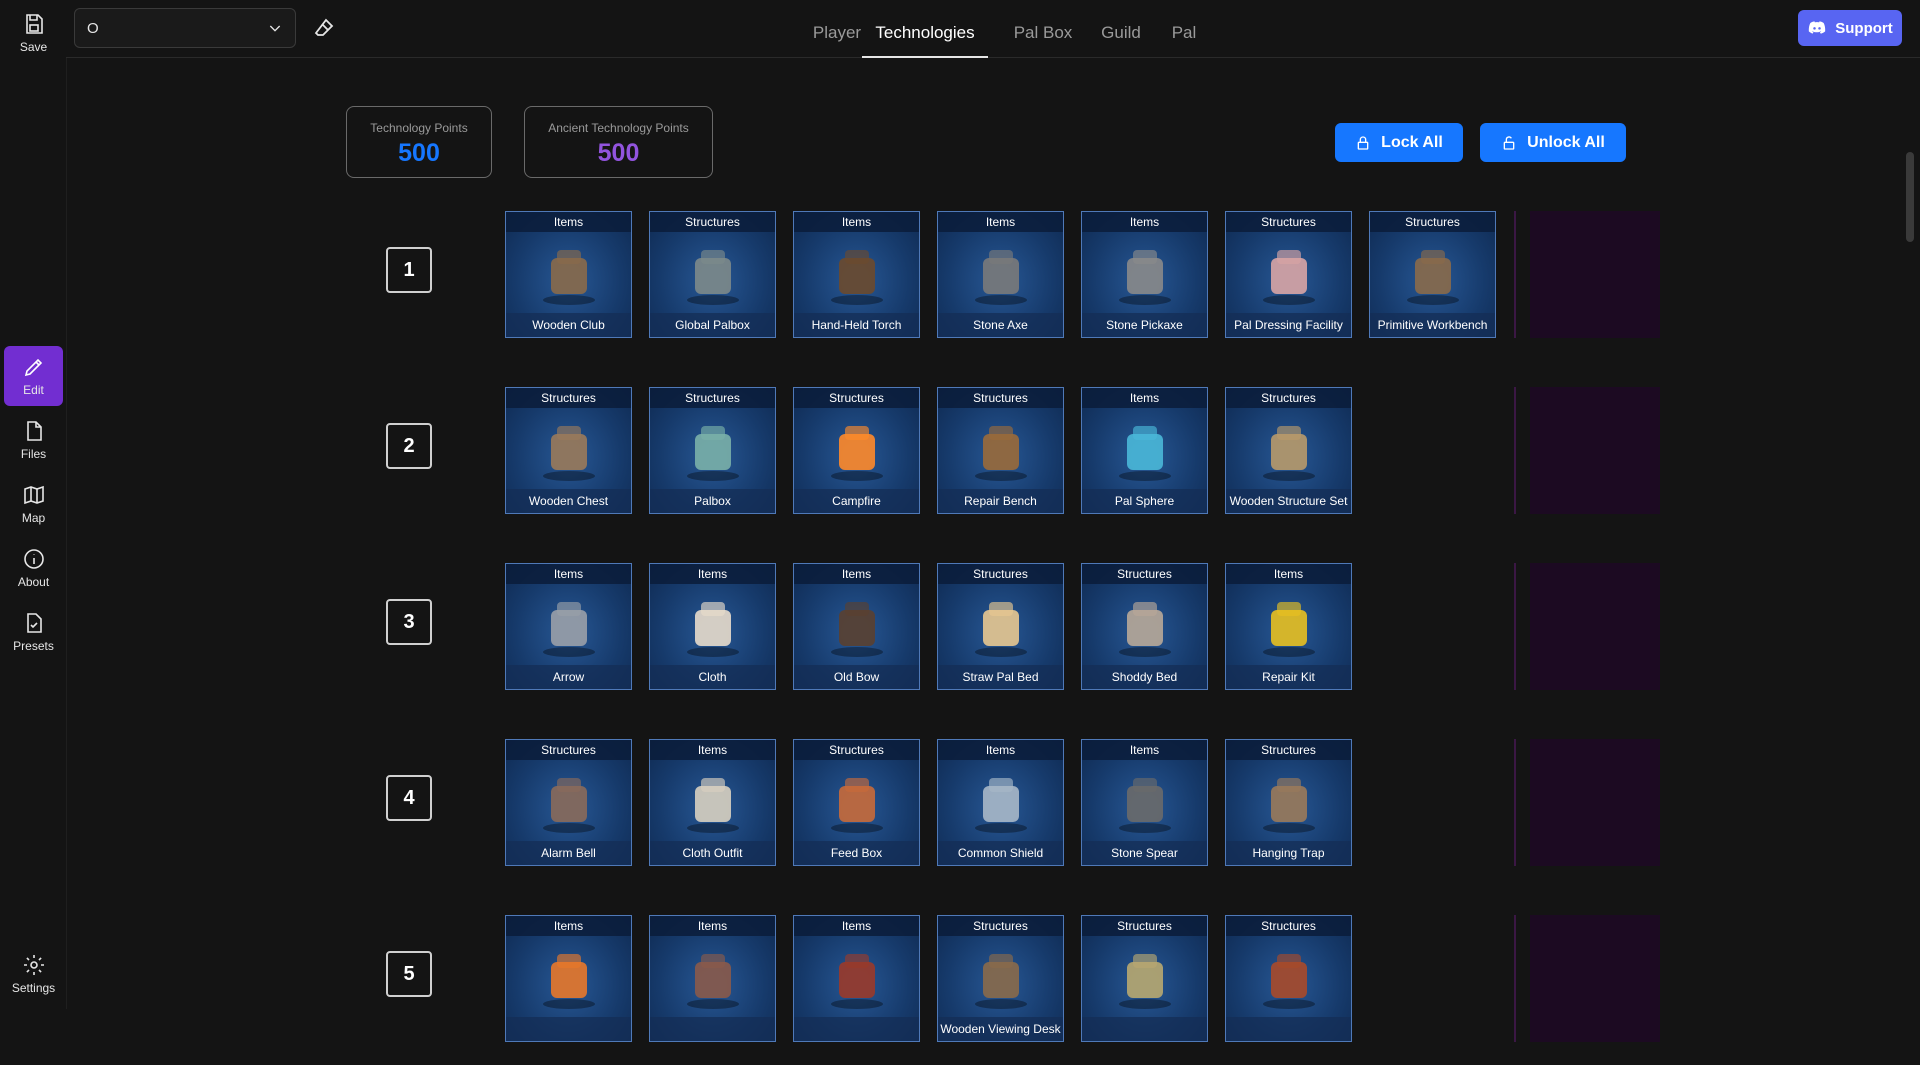  I want to click on club-icon, so click(569, 277).